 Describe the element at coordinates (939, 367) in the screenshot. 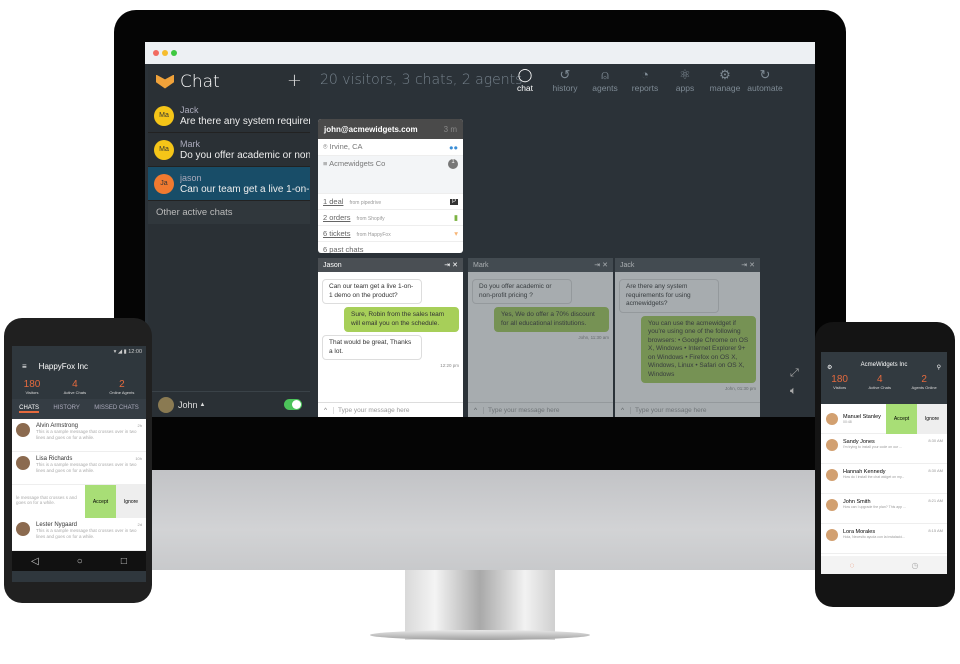

I see `agents-icon: ⚲` at that location.